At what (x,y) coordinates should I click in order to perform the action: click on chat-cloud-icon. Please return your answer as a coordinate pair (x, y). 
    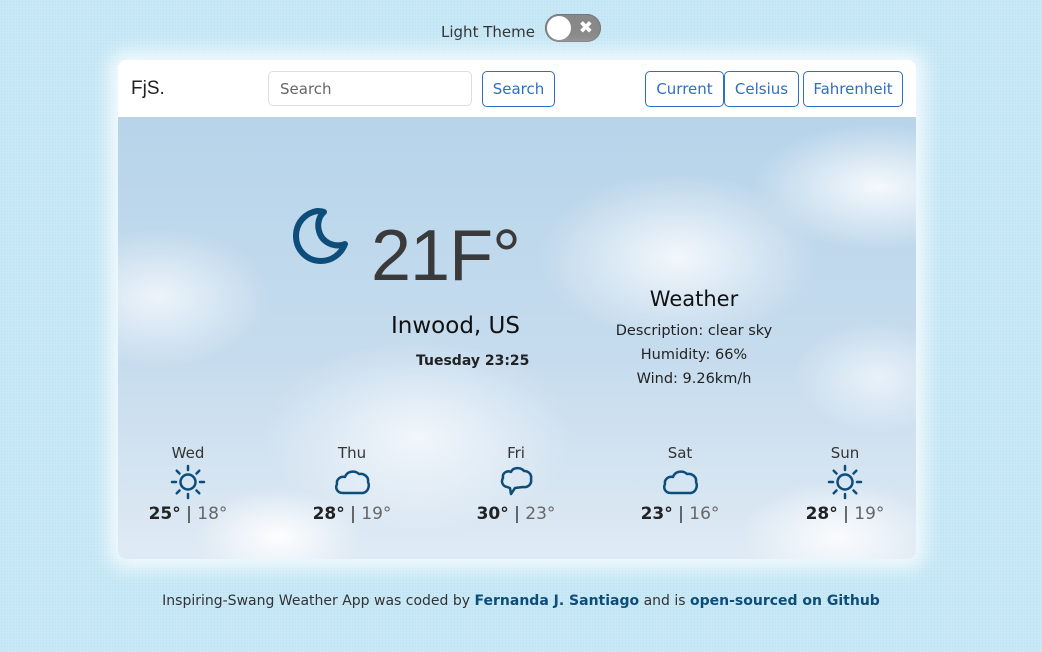
    Looking at the image, I should click on (516, 481).